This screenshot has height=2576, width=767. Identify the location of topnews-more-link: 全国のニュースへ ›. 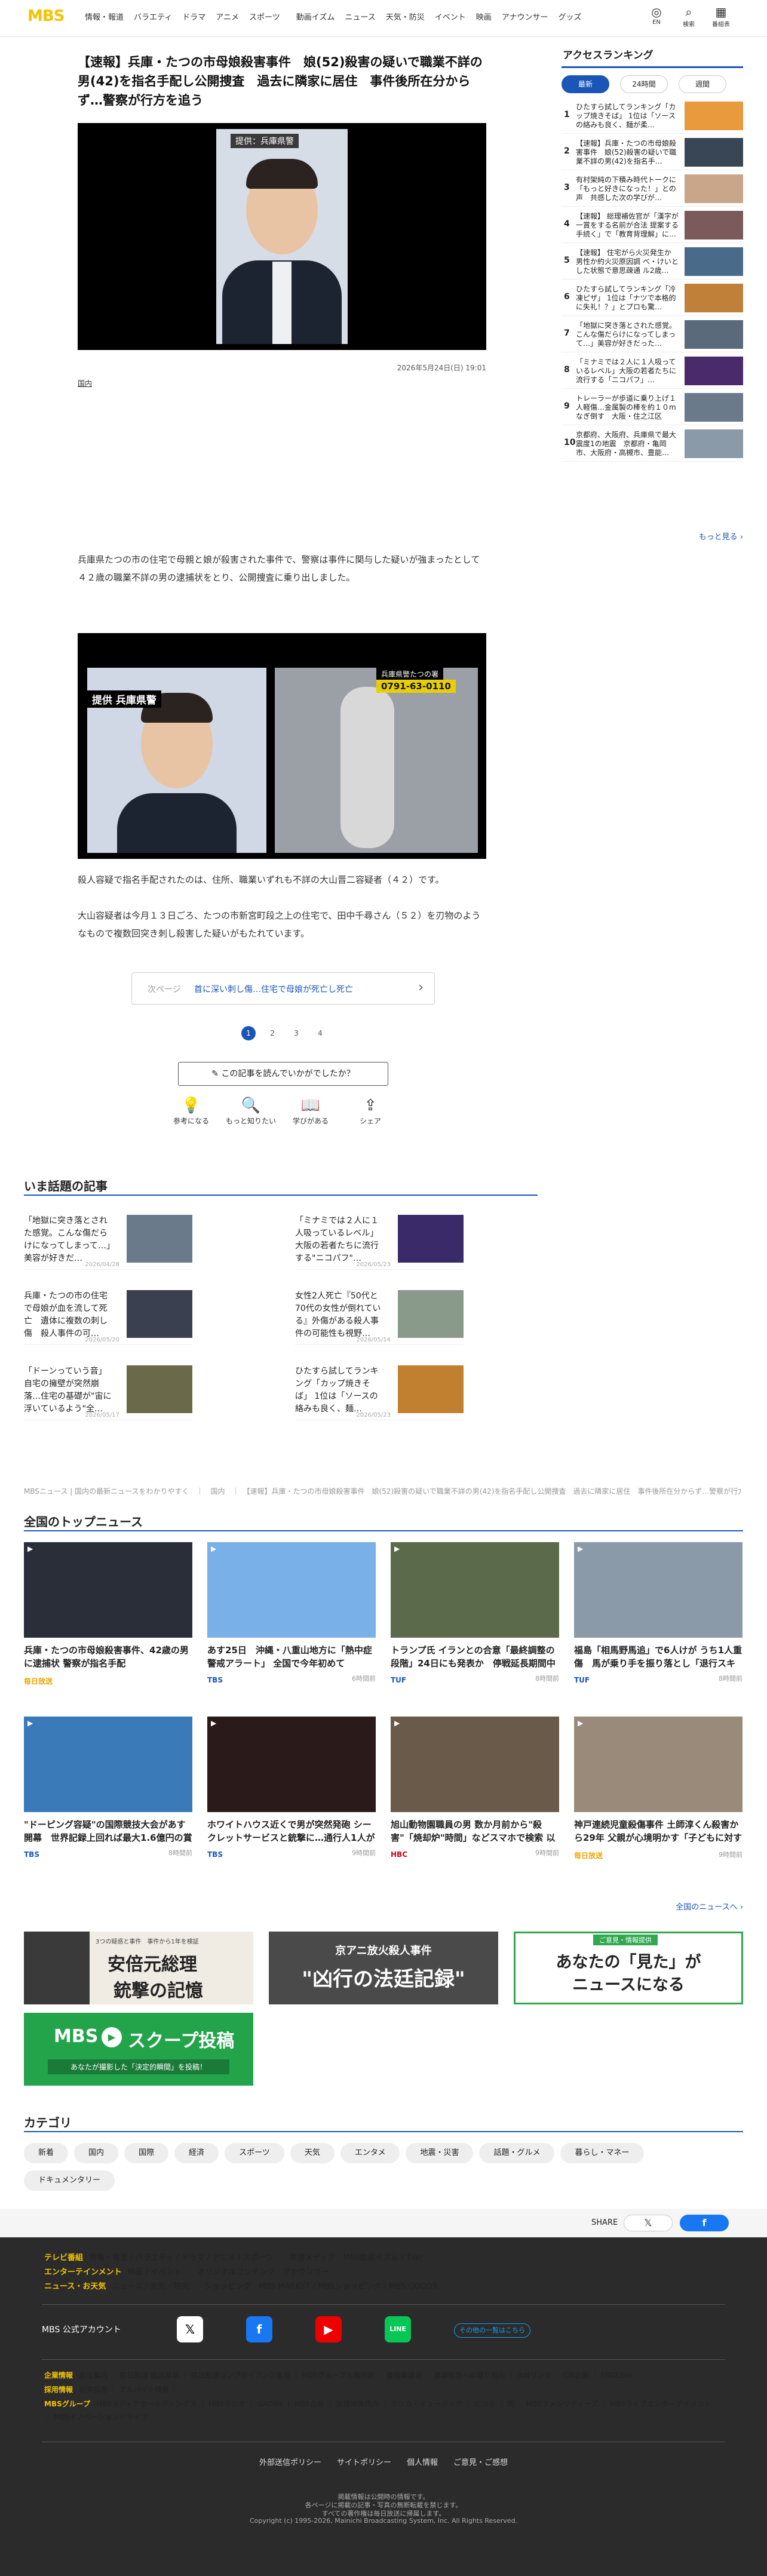
(709, 1906).